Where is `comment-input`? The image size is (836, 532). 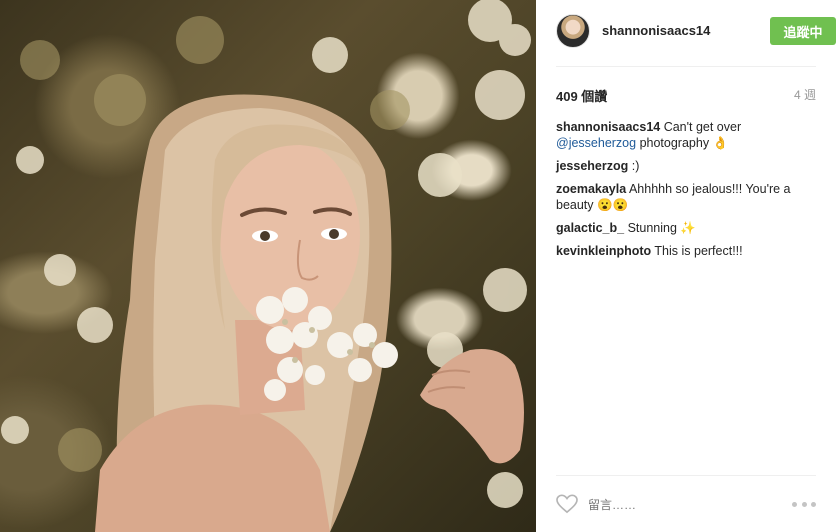 comment-input is located at coordinates (678, 505).